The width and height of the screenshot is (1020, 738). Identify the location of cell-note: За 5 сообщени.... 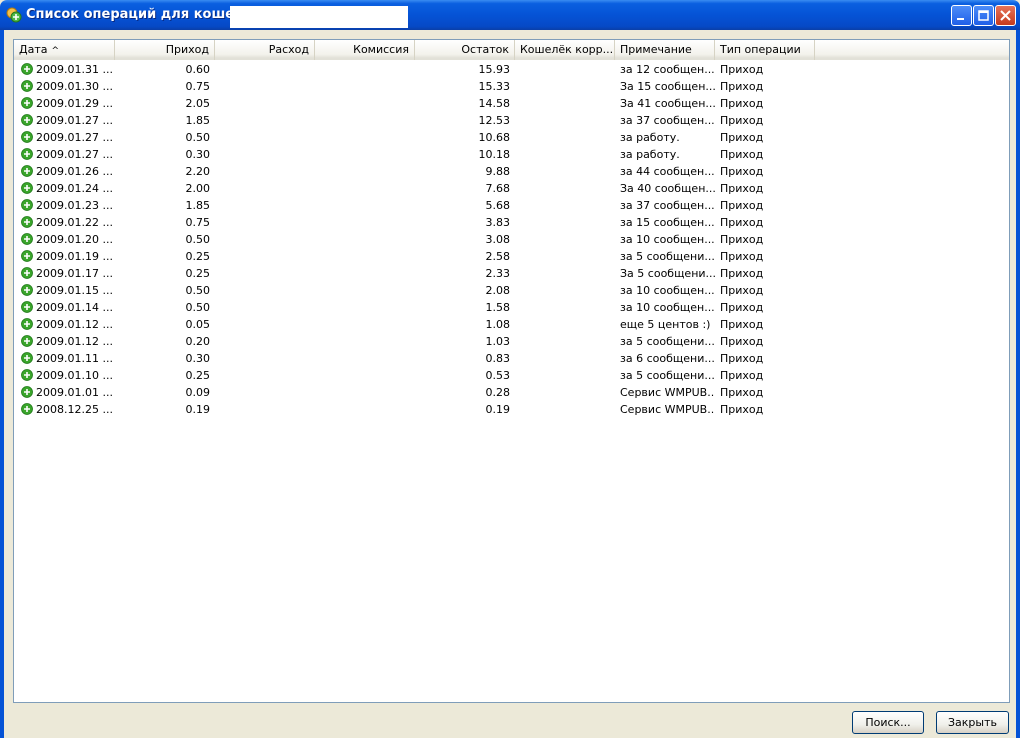
(667, 273).